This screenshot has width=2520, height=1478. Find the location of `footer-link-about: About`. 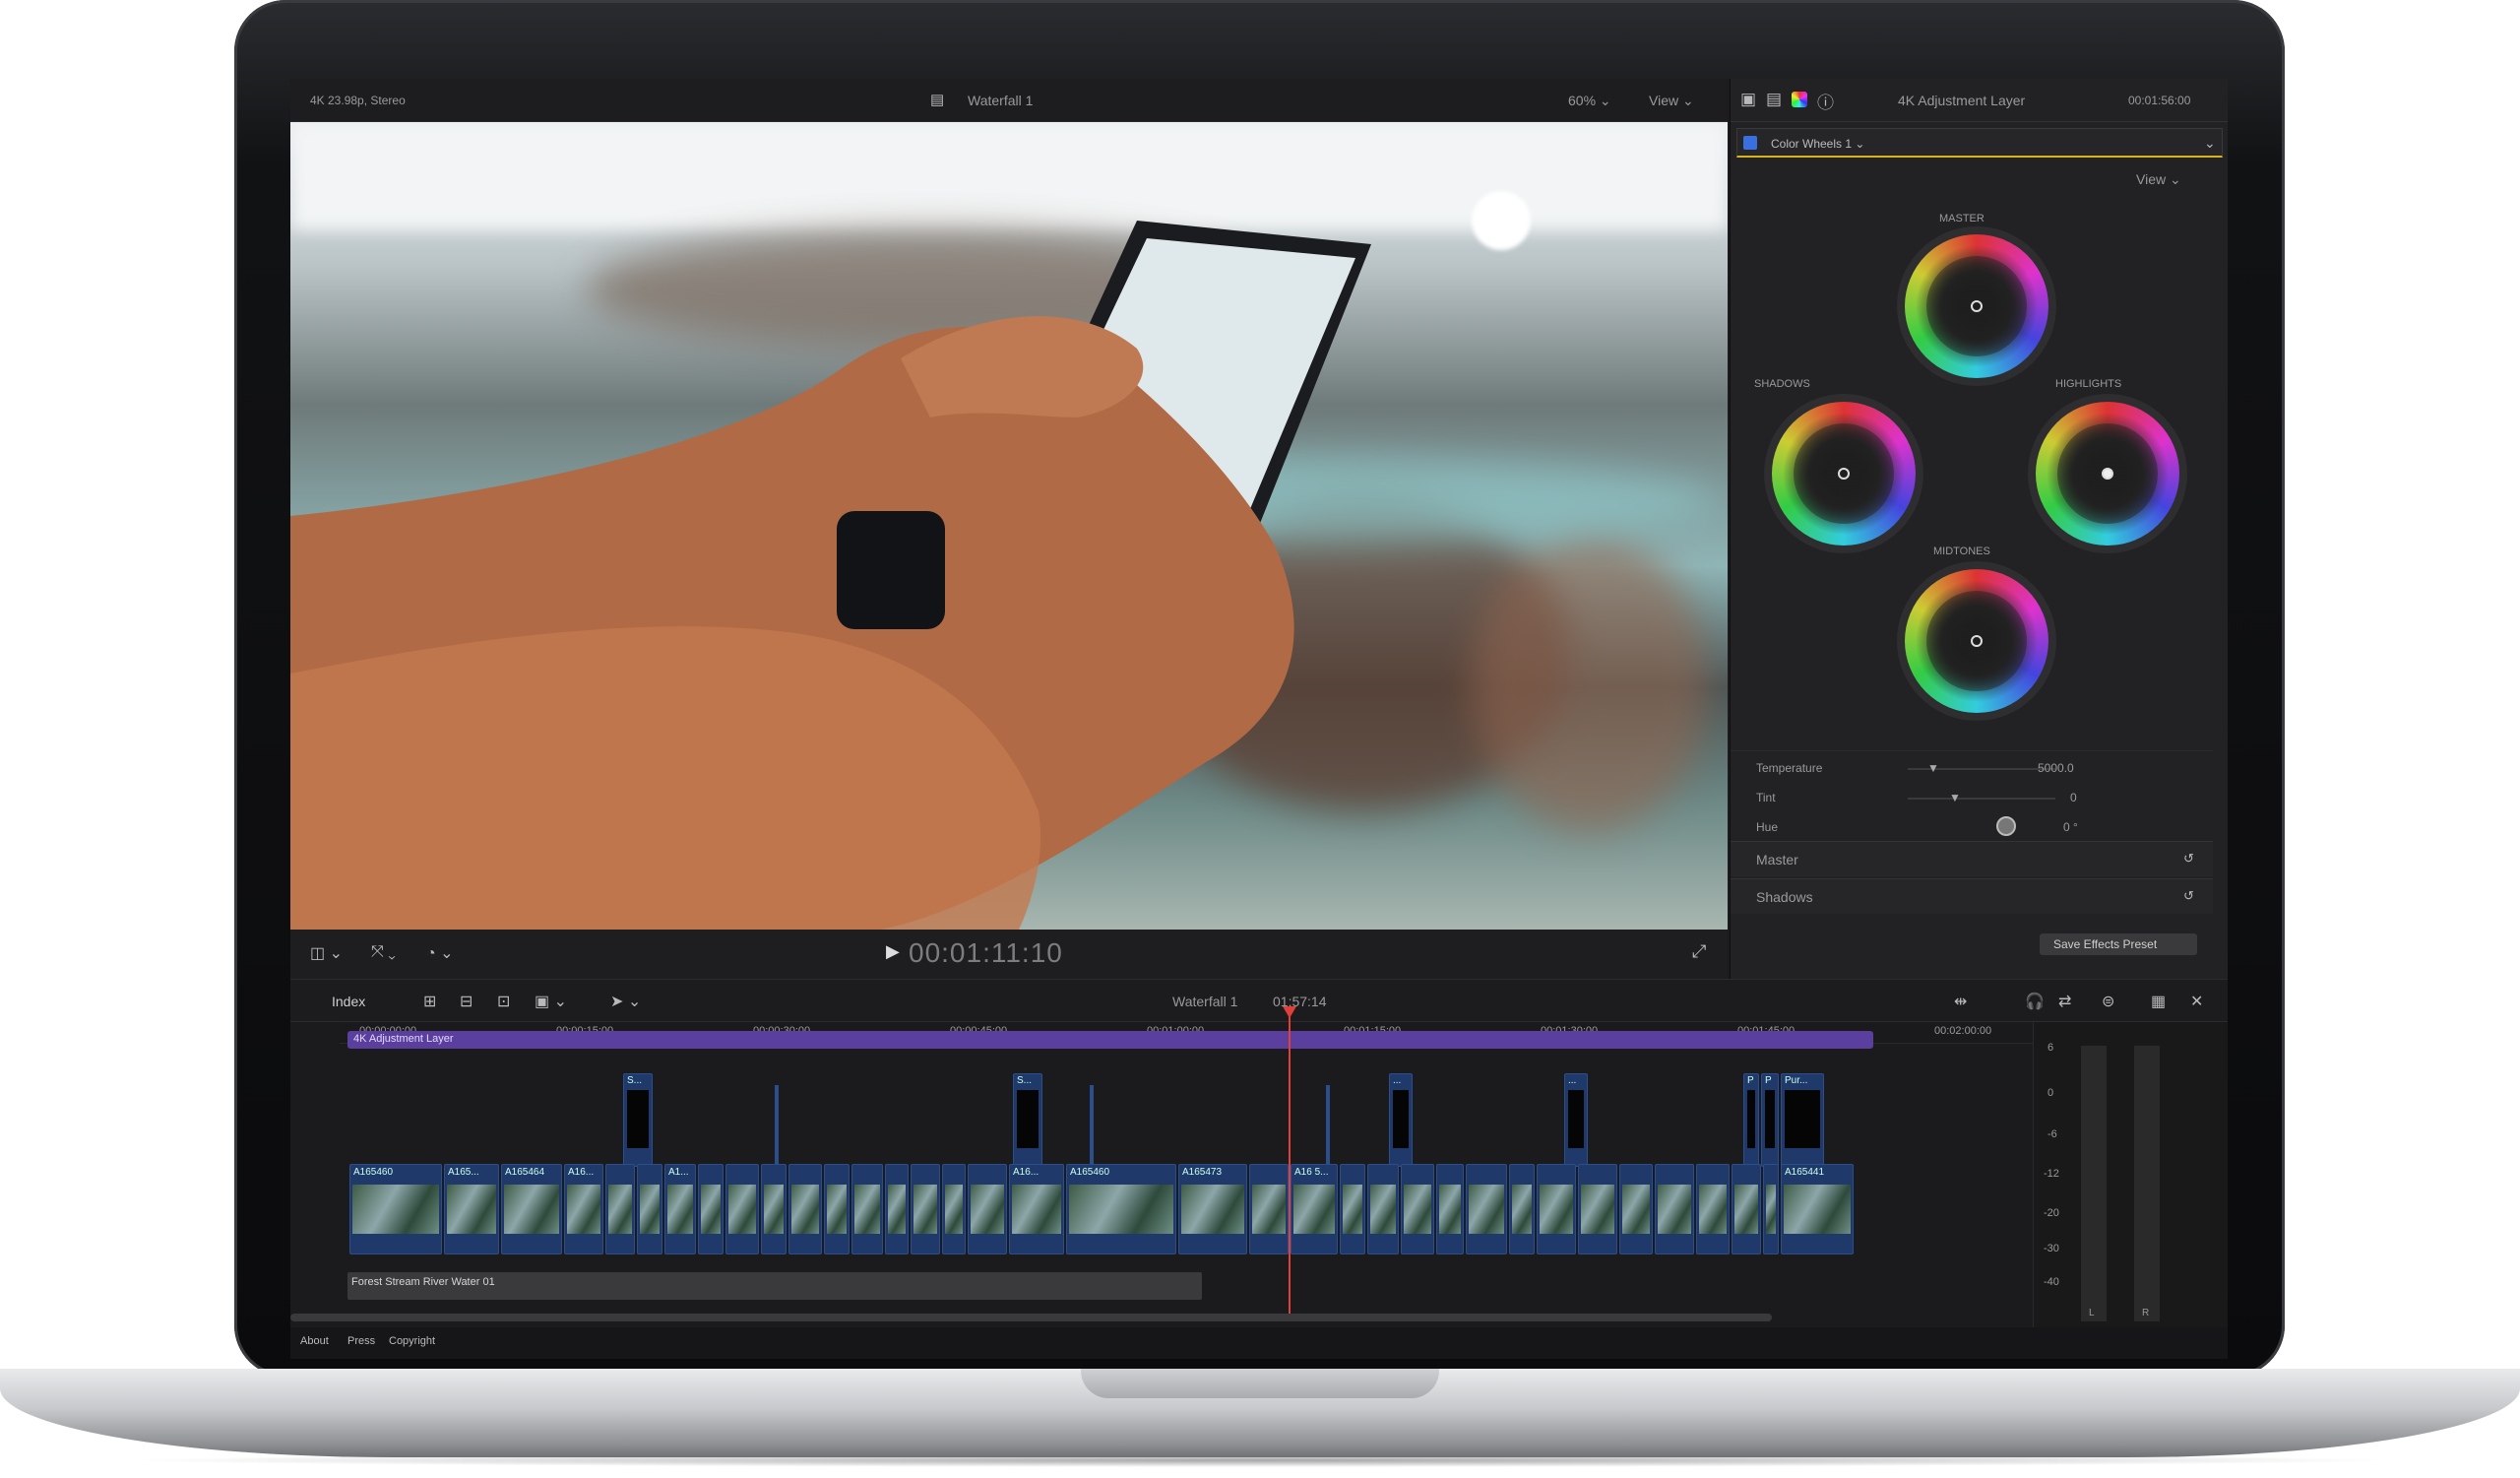

footer-link-about: About is located at coordinates (314, 1341).